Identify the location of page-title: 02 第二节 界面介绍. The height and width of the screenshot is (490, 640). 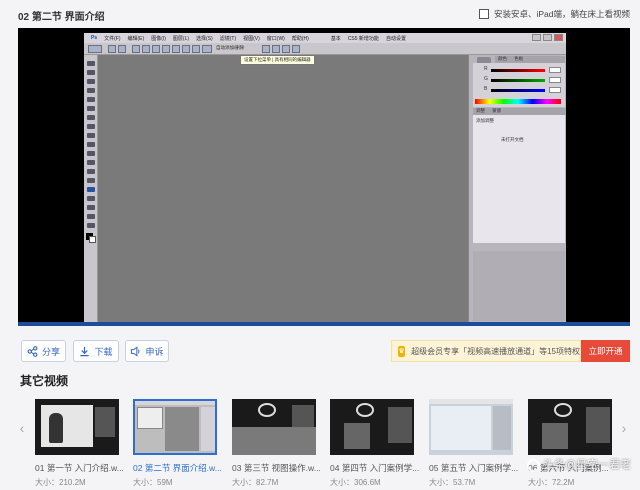
(61, 17).